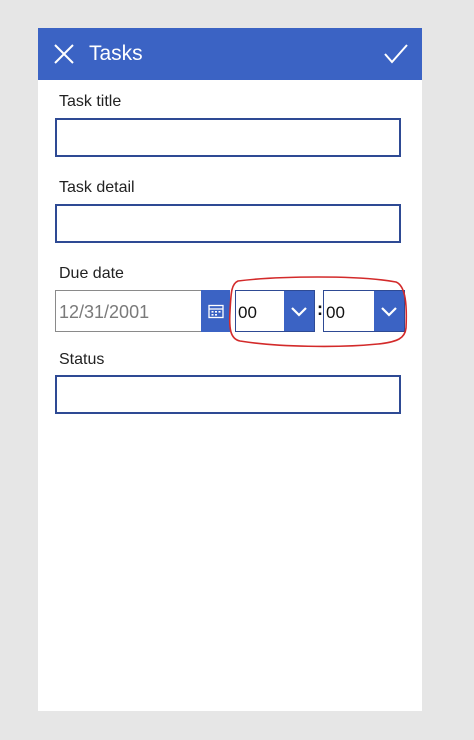  Describe the element at coordinates (90, 101) in the screenshot. I see `task-title-label: Task title` at that location.